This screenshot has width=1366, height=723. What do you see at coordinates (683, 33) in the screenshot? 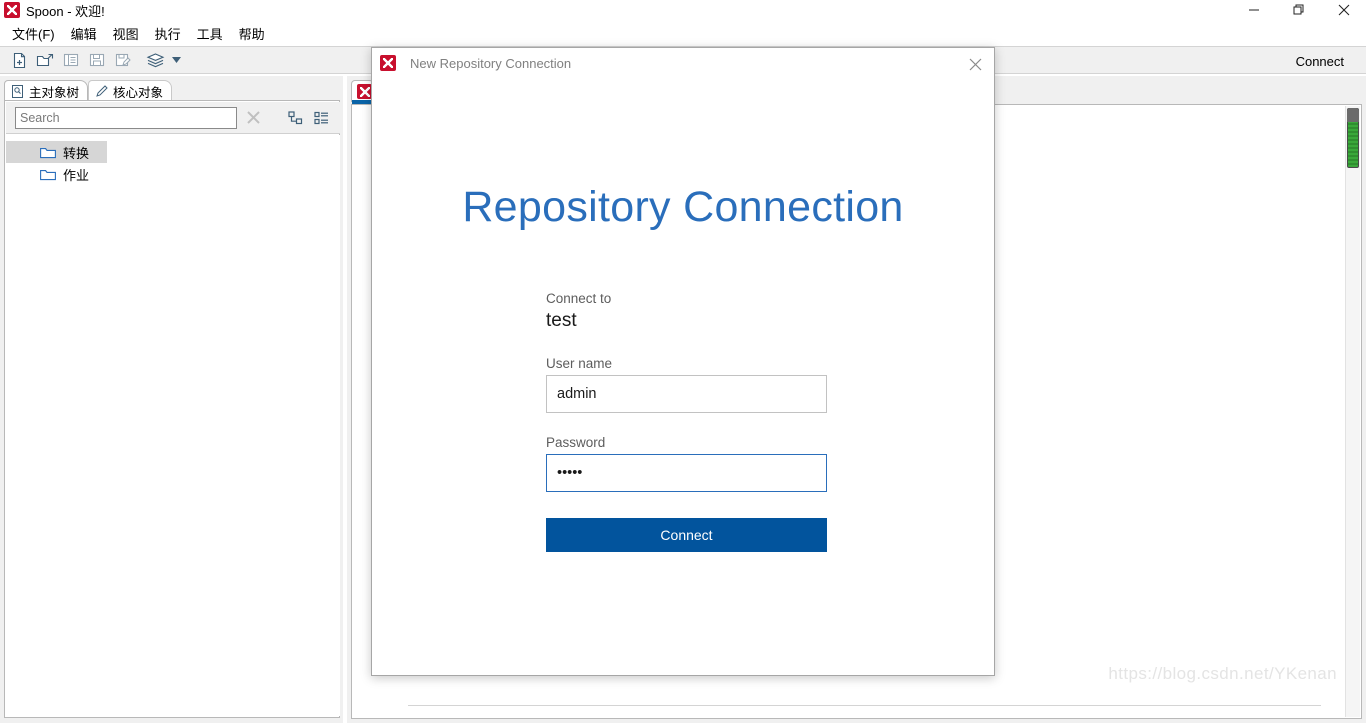
I see `menubar: 文件(F) 编辑 视图 执行 工具 帮助` at bounding box center [683, 33].